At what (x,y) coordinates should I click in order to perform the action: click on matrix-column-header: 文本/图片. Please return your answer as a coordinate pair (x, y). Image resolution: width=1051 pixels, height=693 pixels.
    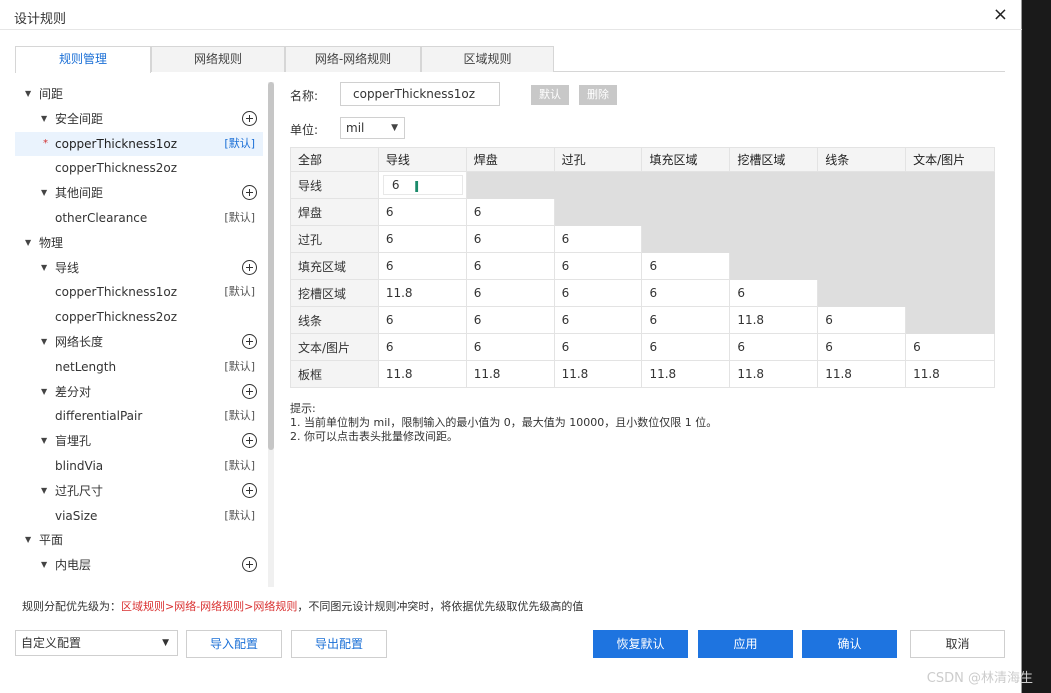
    Looking at the image, I should click on (950, 159).